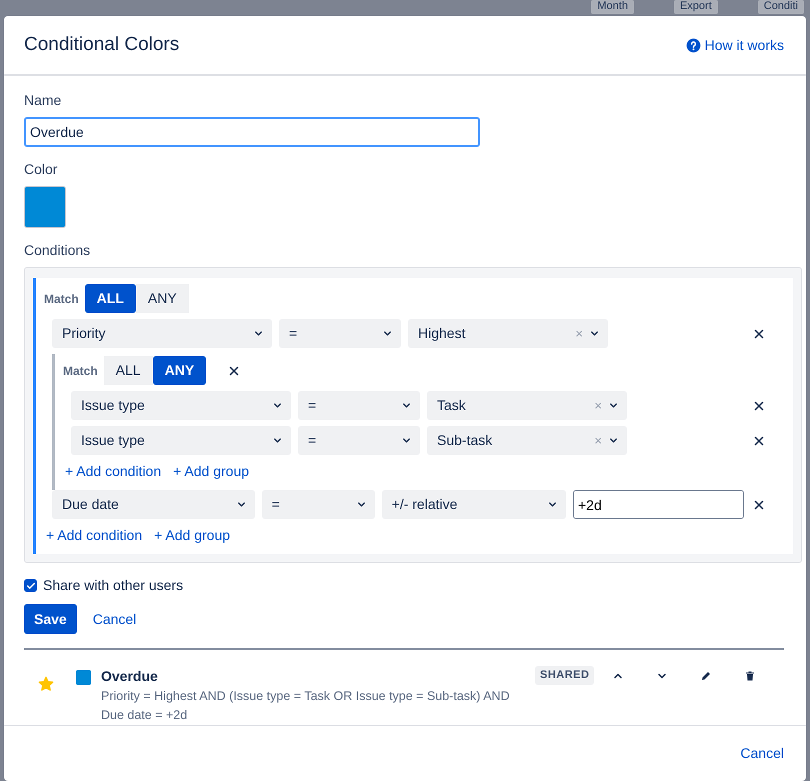  Describe the element at coordinates (706, 676) in the screenshot. I see `pencil-icon` at that location.